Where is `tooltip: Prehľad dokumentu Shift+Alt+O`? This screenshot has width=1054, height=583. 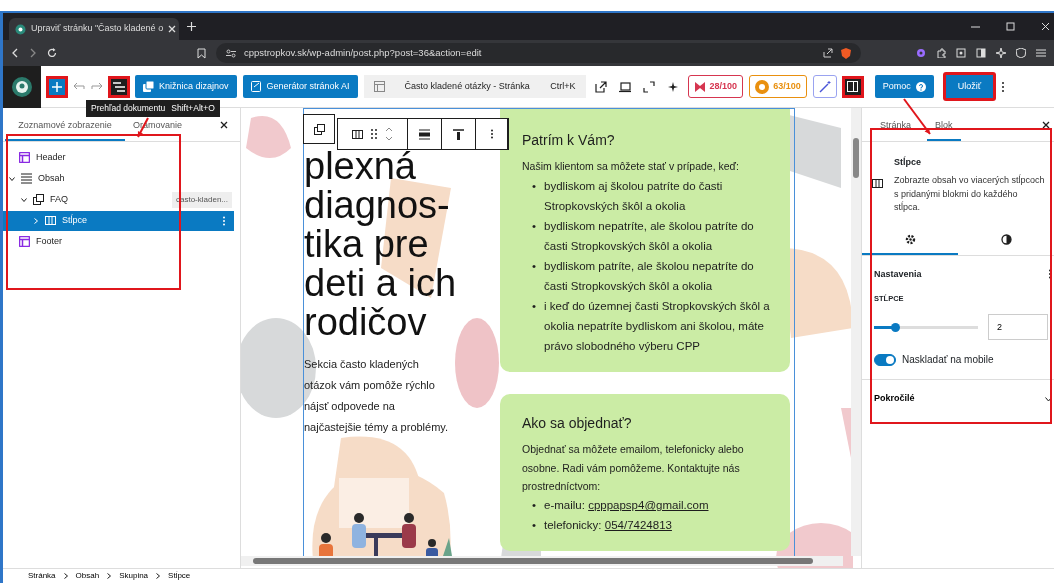
tooltip: Prehľad dokumentu Shift+Alt+O is located at coordinates (153, 108).